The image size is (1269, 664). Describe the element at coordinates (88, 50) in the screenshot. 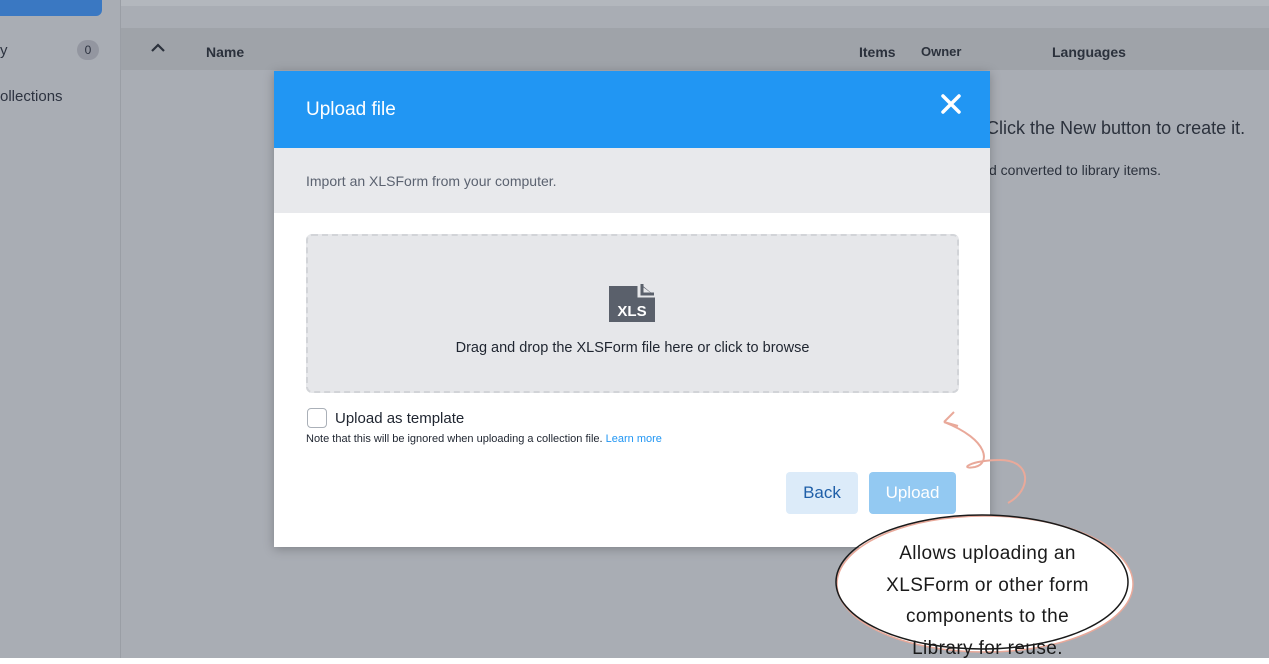

I see `library-count-badge: 0` at that location.